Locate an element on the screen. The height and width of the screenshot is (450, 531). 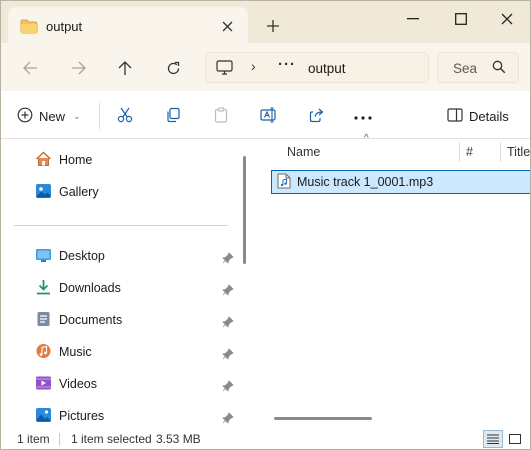
sidebar-item-gallery: Gallery is located at coordinates (67, 192).